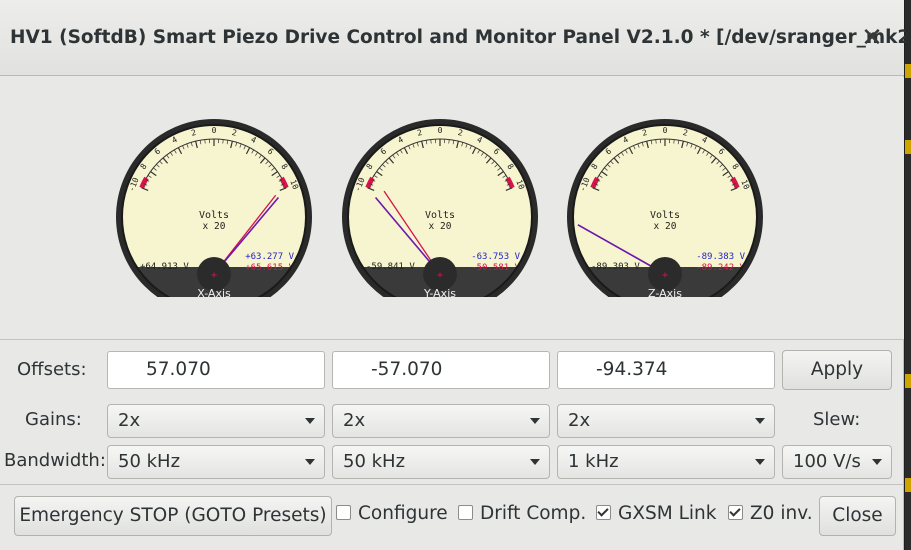 This screenshot has height=550, width=911. What do you see at coordinates (857, 516) in the screenshot?
I see `close-button: Close` at bounding box center [857, 516].